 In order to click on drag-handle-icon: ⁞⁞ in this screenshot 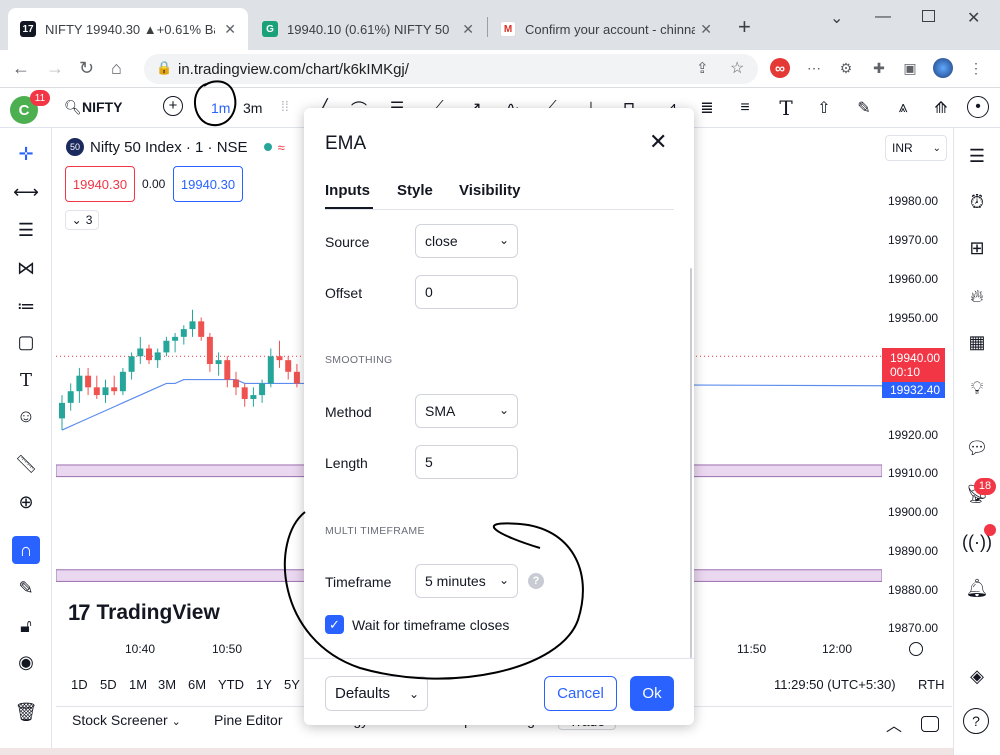, I will do `click(285, 106)`.